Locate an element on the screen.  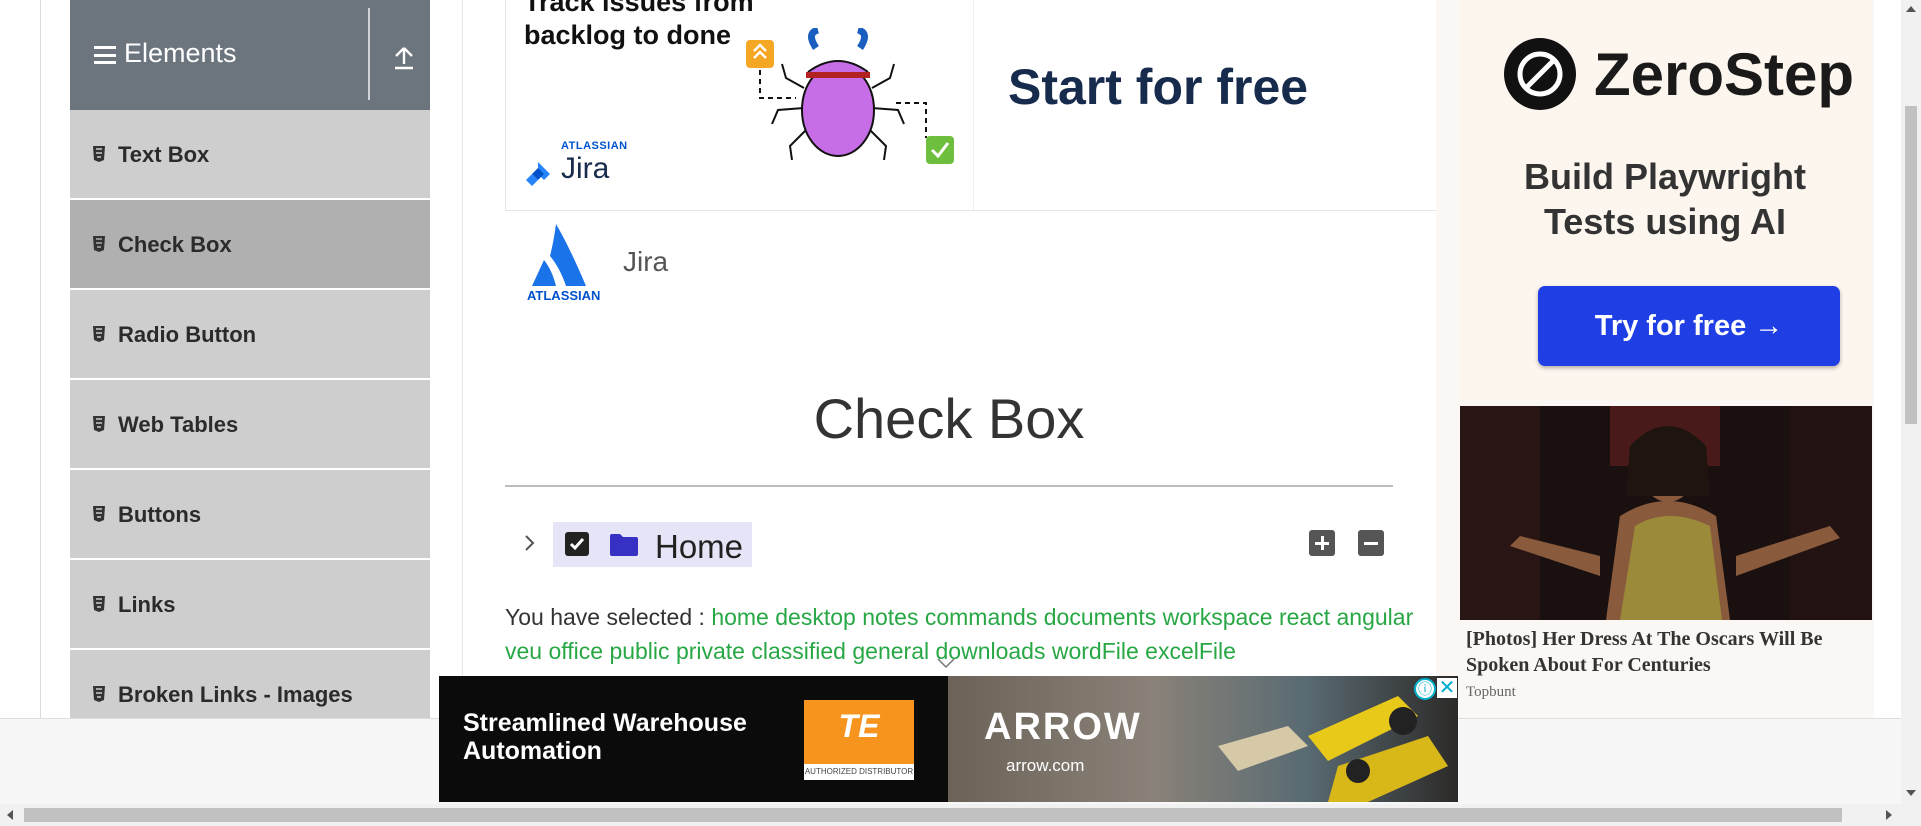
selected-item: office is located at coordinates (576, 651).